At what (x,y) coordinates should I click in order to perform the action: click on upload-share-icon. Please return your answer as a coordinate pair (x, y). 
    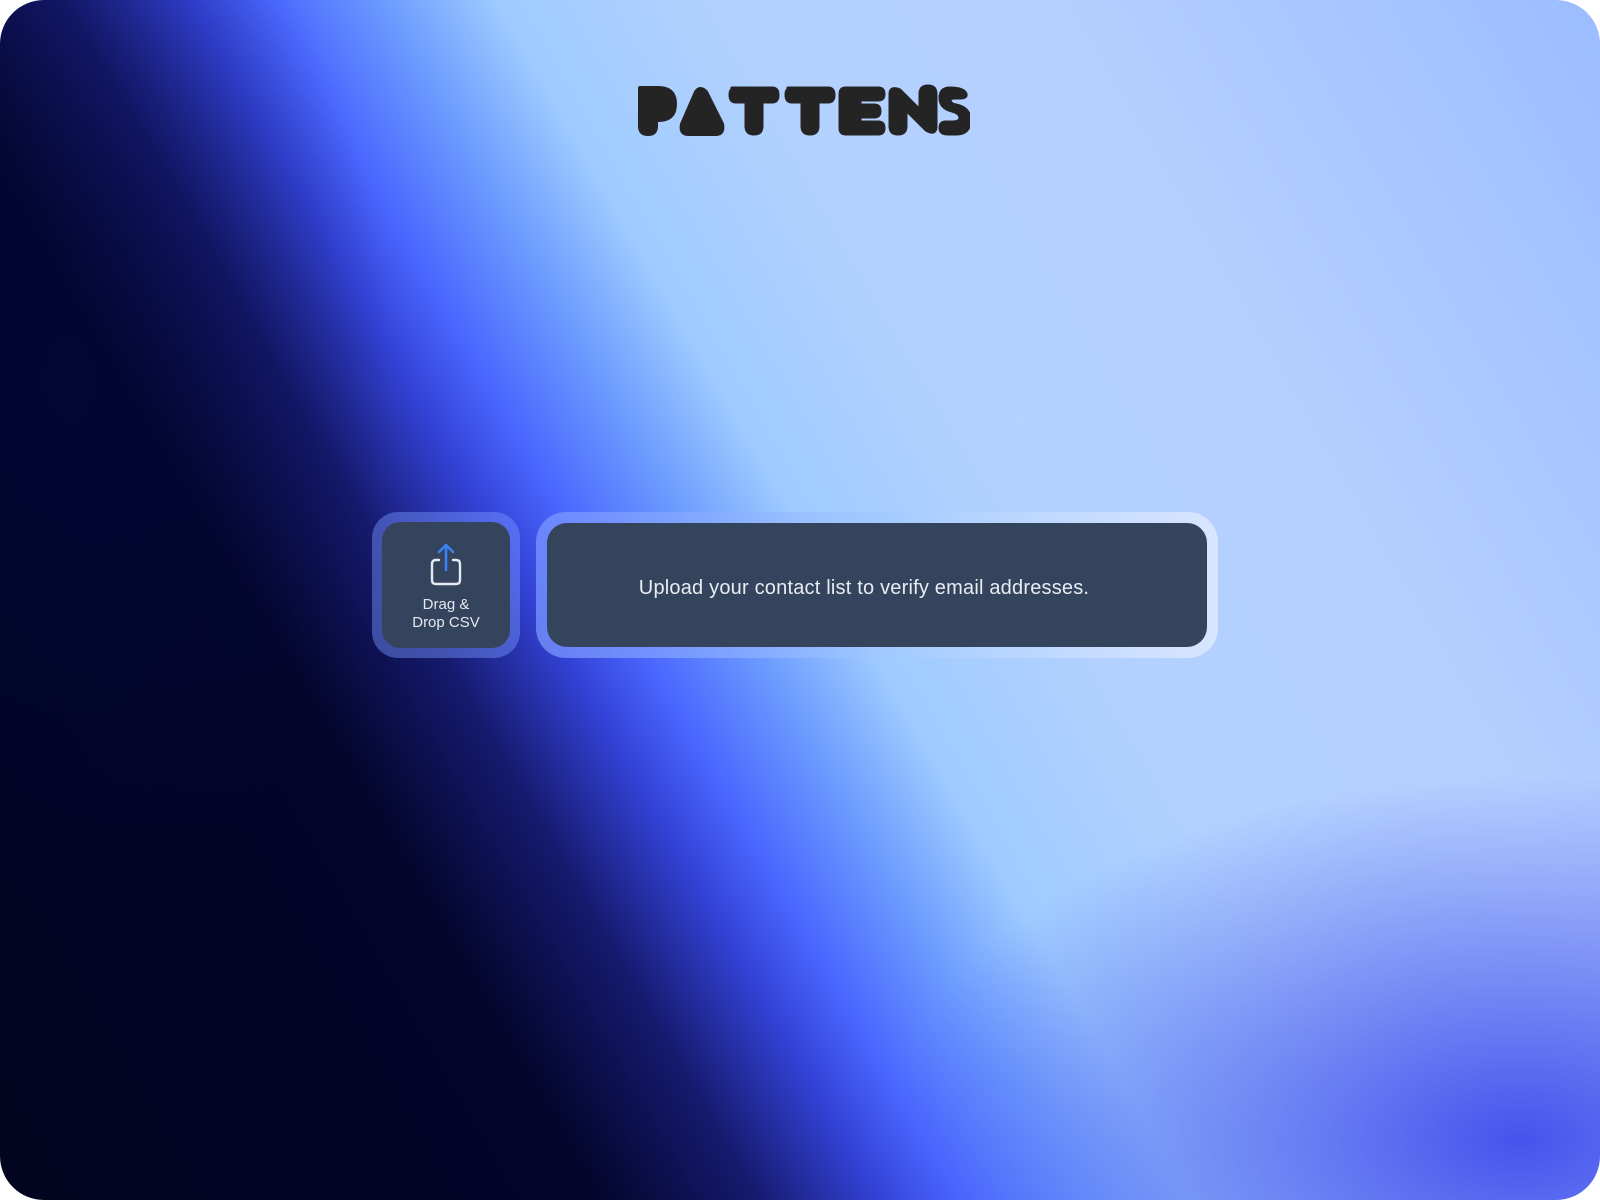
    Looking at the image, I should click on (446, 564).